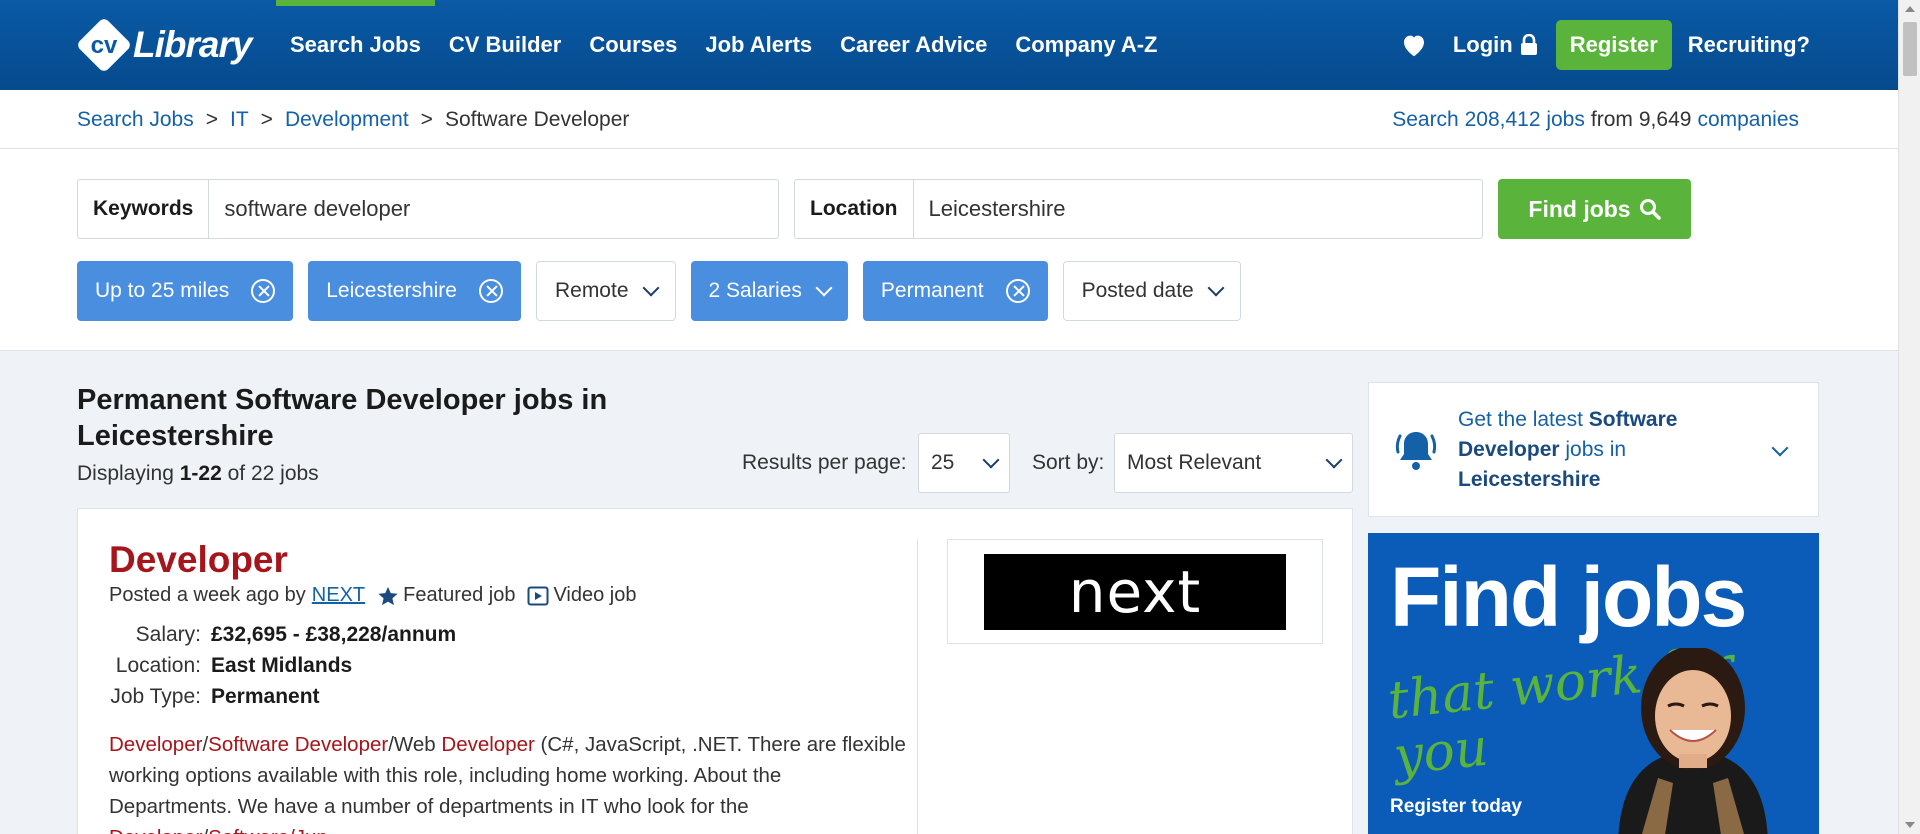 The image size is (1920, 834). What do you see at coordinates (932, 290) in the screenshot?
I see `filter-chip-label: Permanent` at bounding box center [932, 290].